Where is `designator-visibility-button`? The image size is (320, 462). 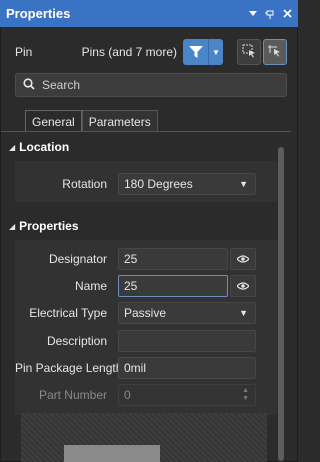 designator-visibility-button is located at coordinates (243, 259).